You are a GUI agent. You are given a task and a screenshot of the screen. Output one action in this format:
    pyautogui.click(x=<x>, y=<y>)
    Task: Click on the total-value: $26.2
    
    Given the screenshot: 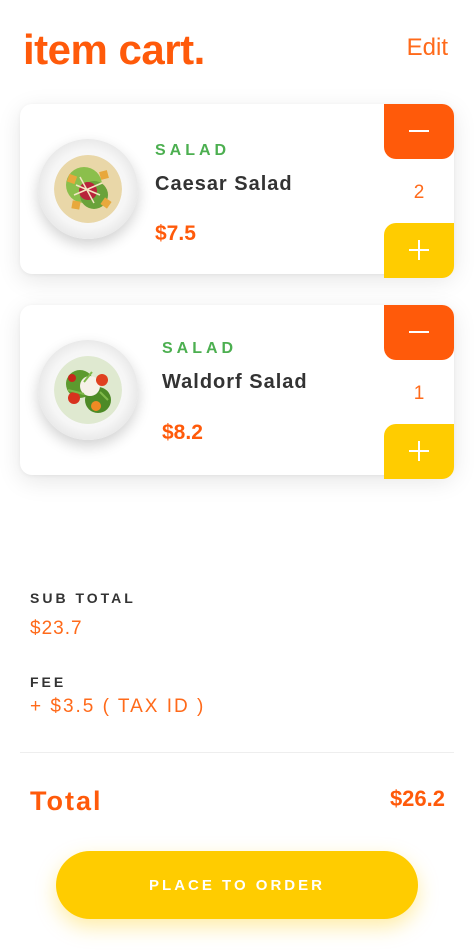 What is the action you would take?
    pyautogui.click(x=417, y=798)
    